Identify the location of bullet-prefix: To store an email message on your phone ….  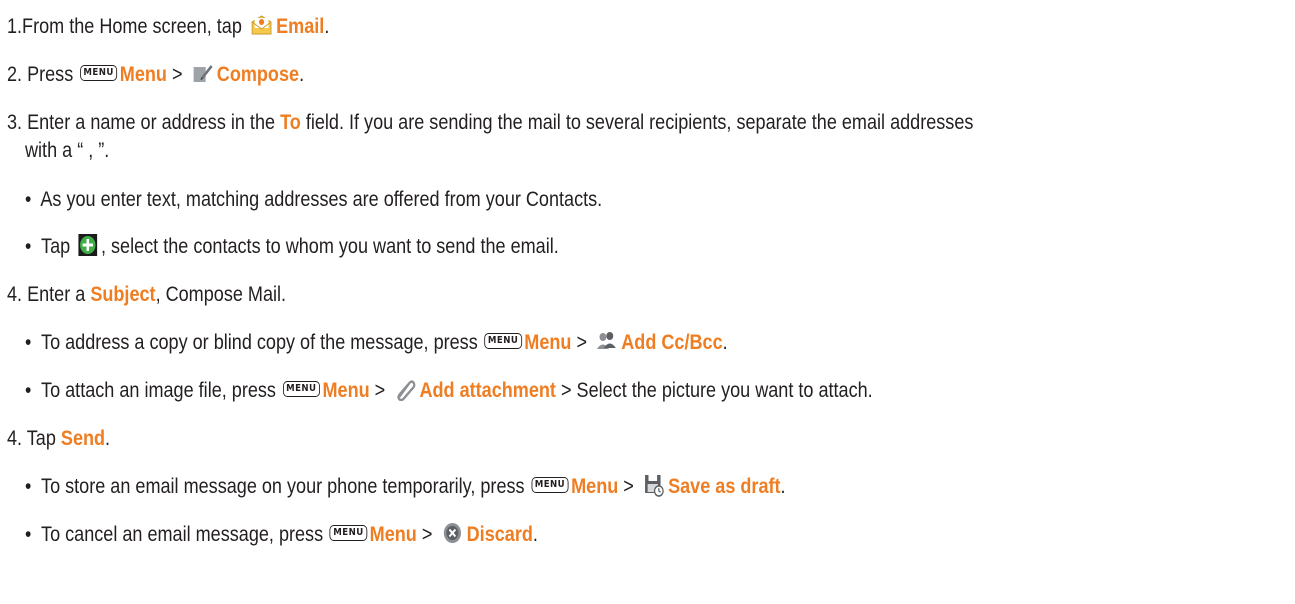
(285, 486).